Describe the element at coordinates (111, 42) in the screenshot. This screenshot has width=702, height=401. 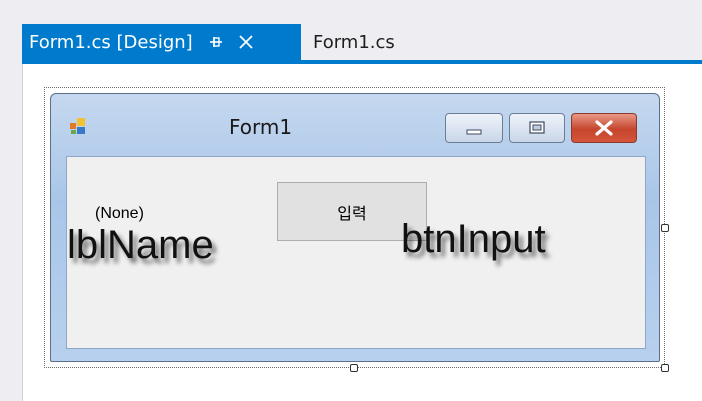
I see `tab-form1-design-label: Form1.cs [Design]` at that location.